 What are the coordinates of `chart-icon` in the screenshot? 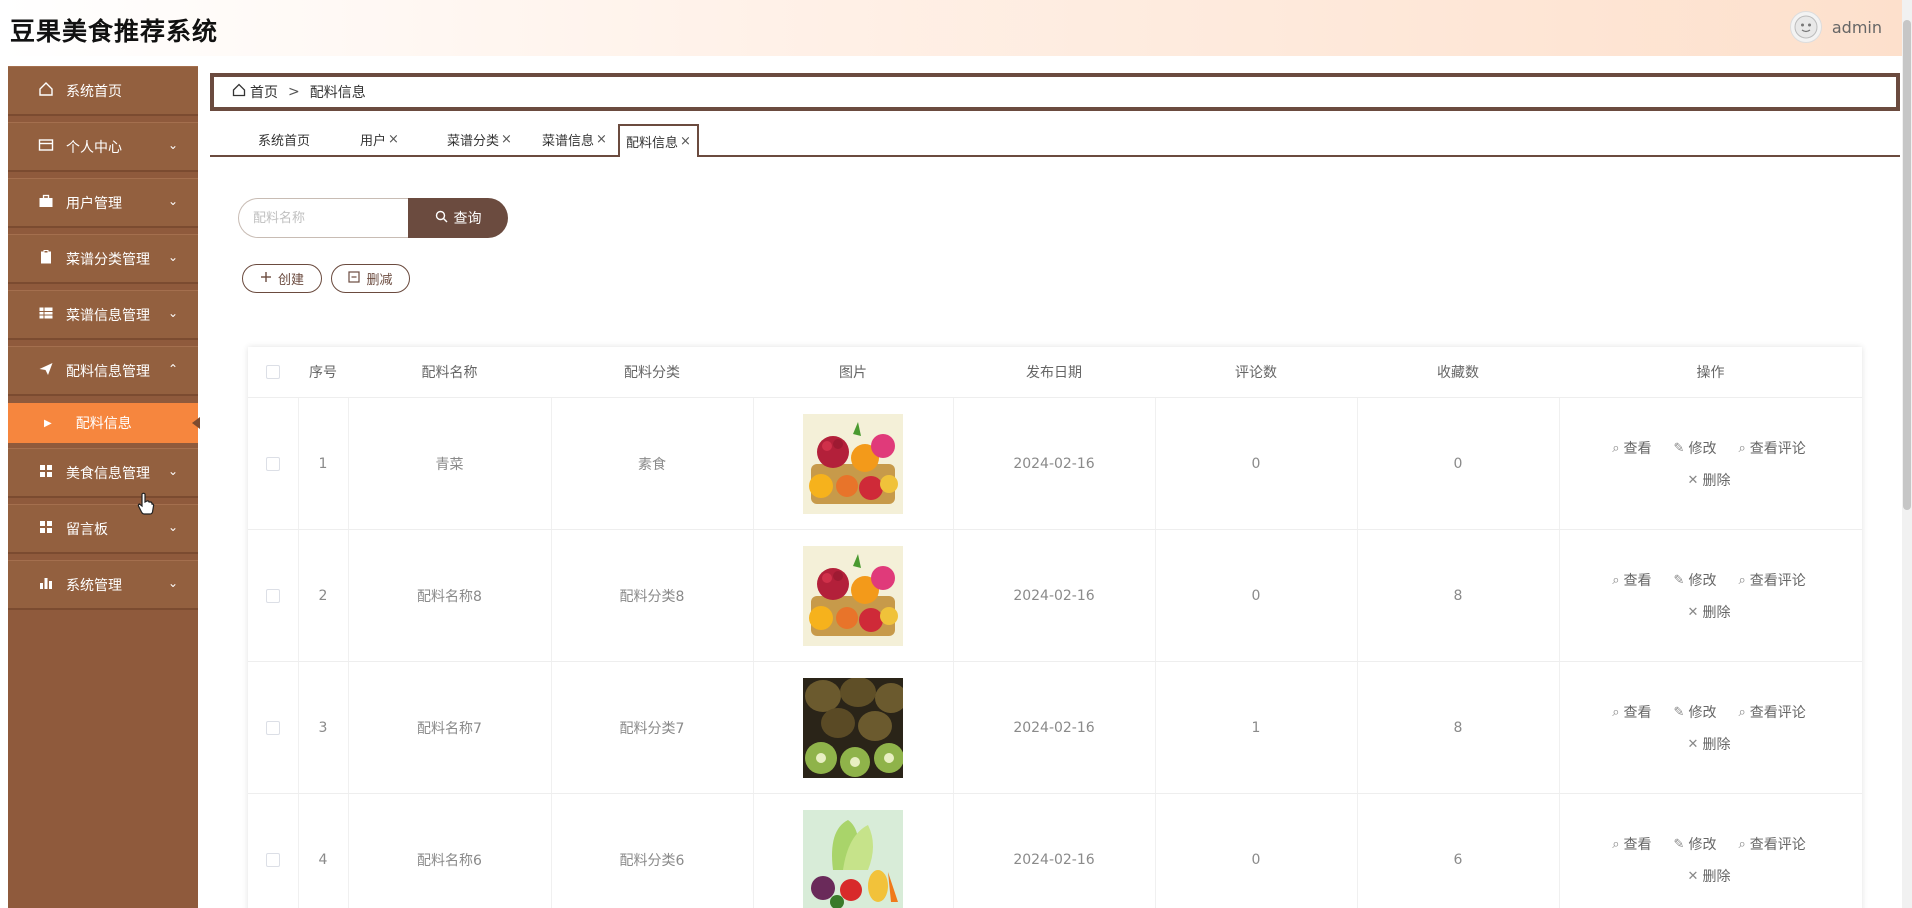 It's located at (46, 585).